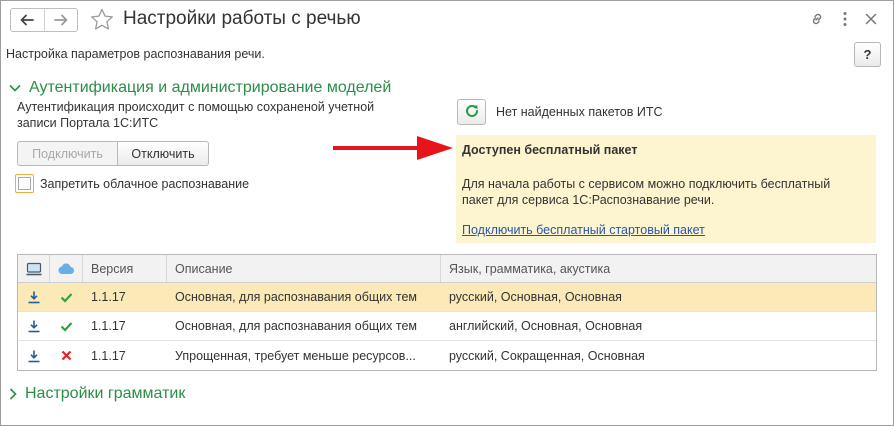  I want to click on back-button, so click(27, 20).